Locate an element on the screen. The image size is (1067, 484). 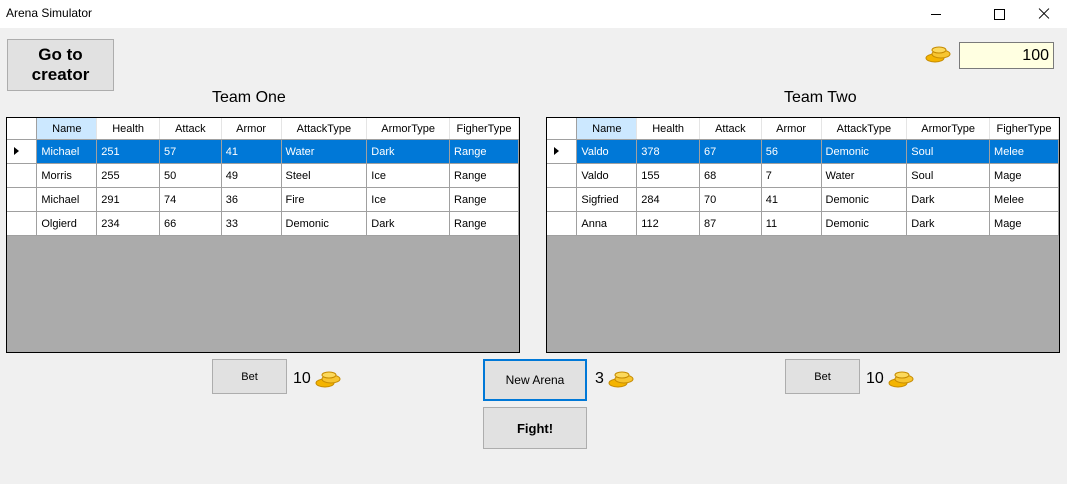
gold-coins-icon is located at coordinates (901, 379).